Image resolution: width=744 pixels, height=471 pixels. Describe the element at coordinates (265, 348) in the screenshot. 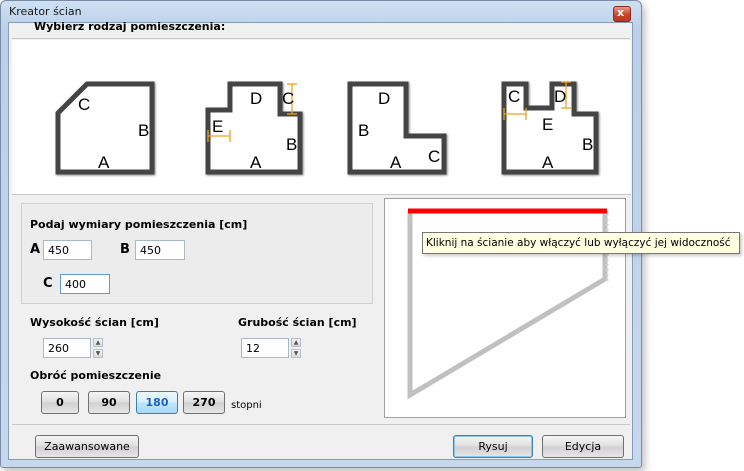

I see `wall-thickness-input: 12` at that location.